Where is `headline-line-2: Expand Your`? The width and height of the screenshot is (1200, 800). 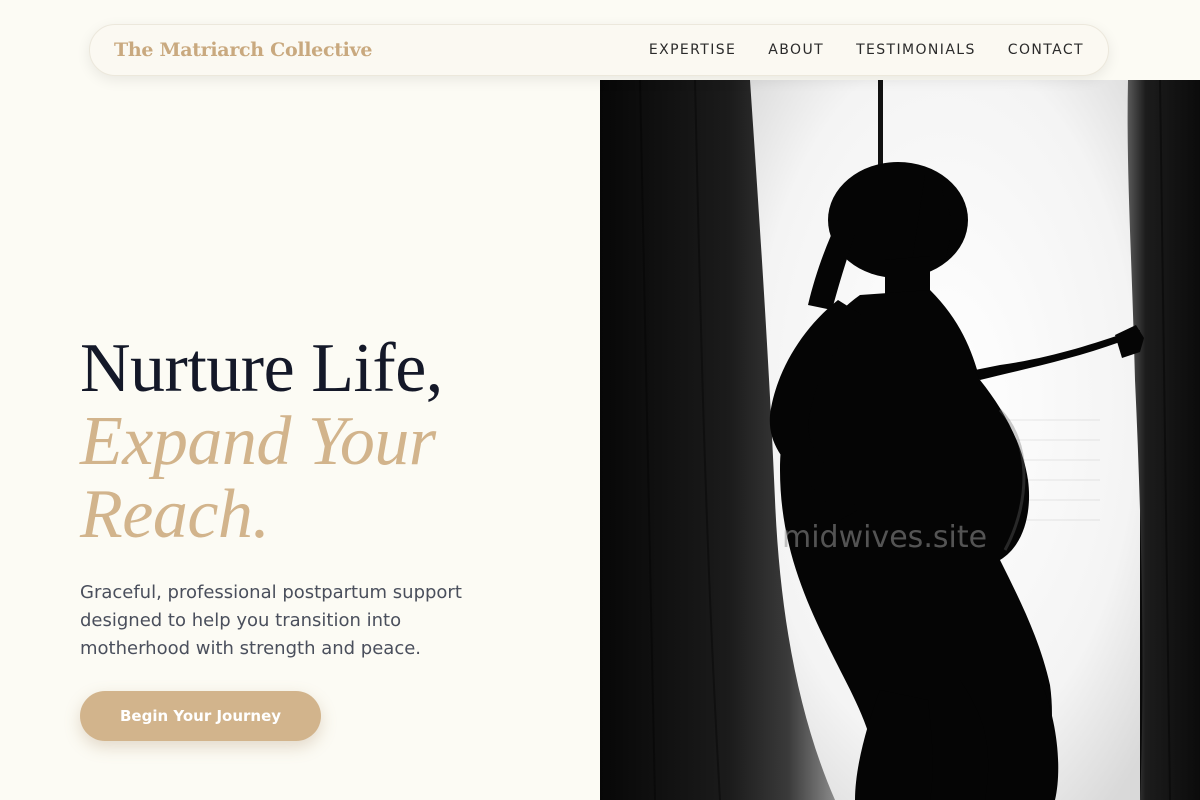
headline-line-2: Expand Your is located at coordinates (258, 441).